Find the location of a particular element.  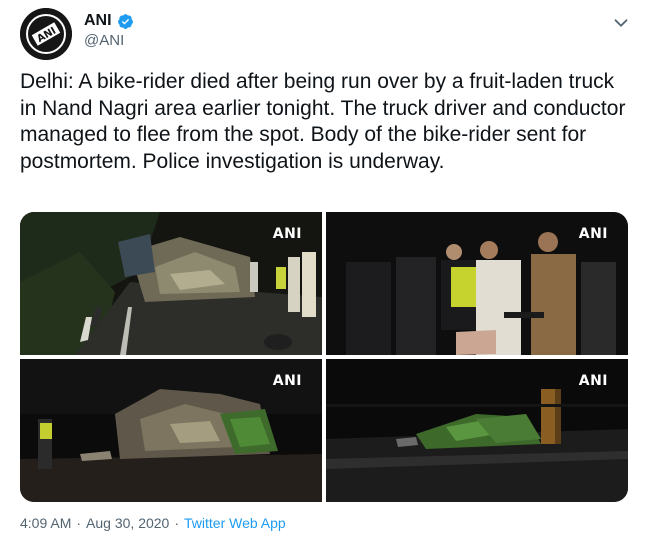

author-name: ANI is located at coordinates (98, 21).